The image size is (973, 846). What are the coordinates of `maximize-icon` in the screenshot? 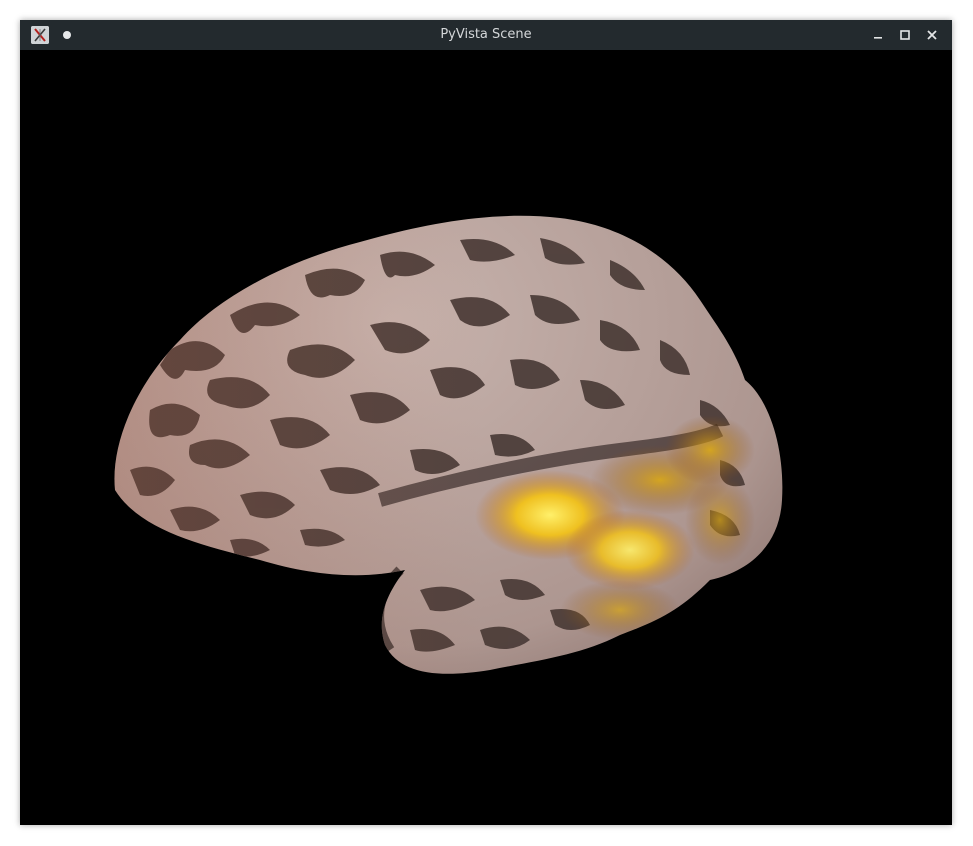 It's located at (905, 35).